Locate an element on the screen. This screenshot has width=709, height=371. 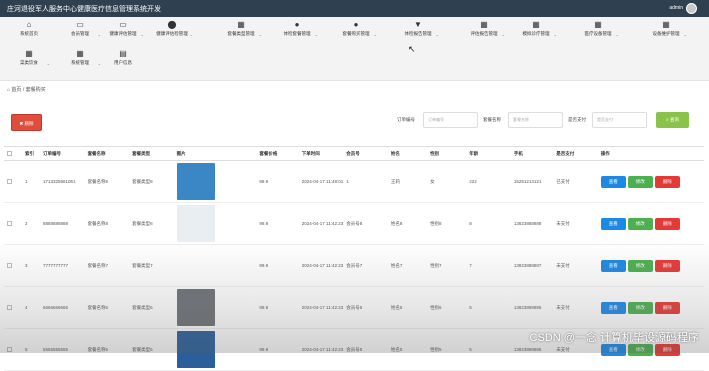
nav-icon: ● is located at coordinates (356, 24).